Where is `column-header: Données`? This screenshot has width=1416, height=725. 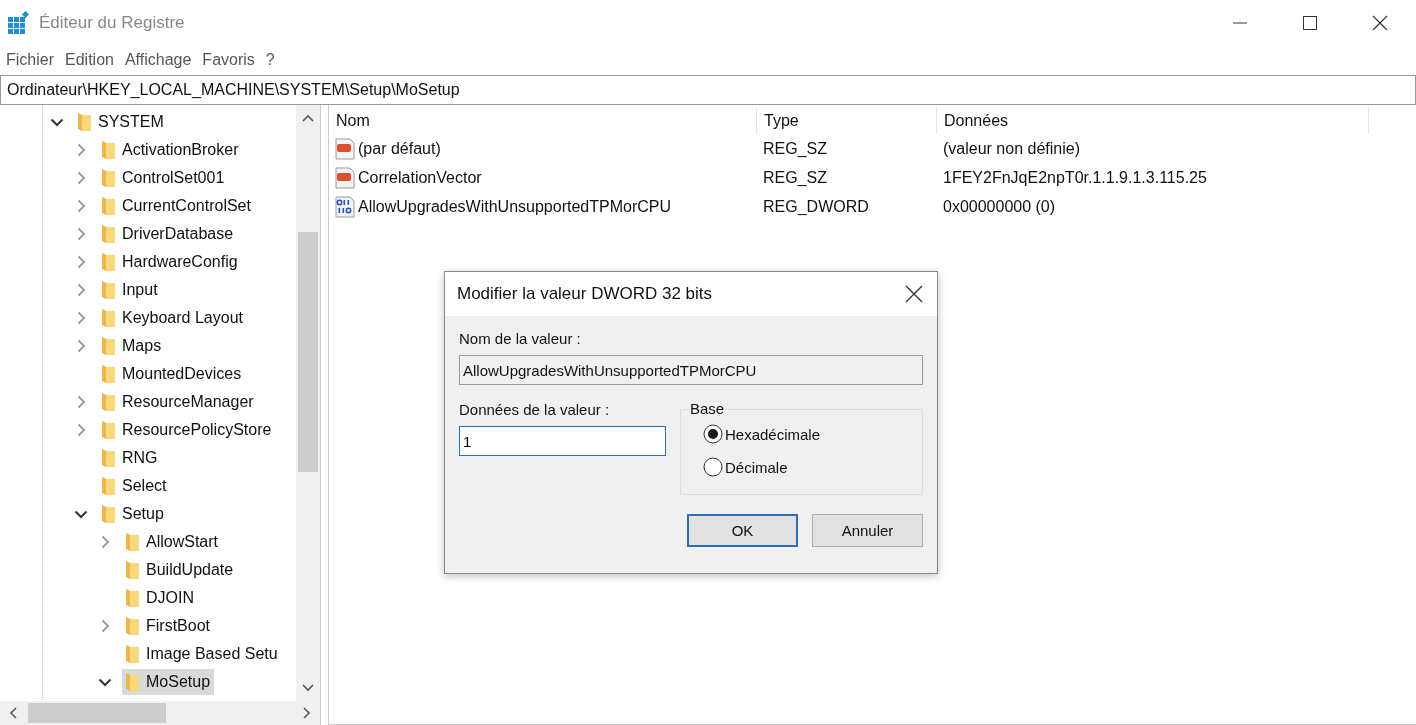 column-header: Données is located at coordinates (1153, 121).